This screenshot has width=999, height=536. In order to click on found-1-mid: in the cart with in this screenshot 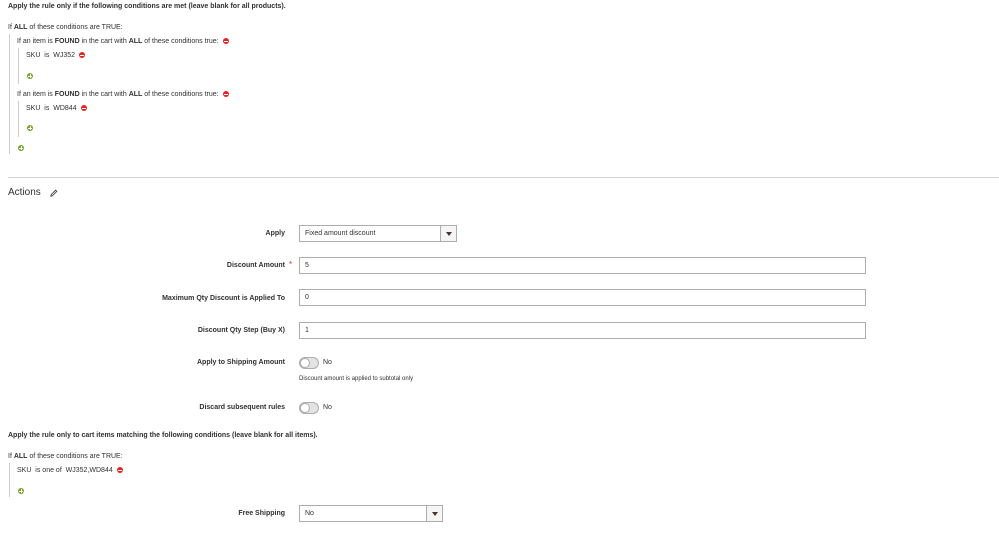, I will do `click(104, 41)`.